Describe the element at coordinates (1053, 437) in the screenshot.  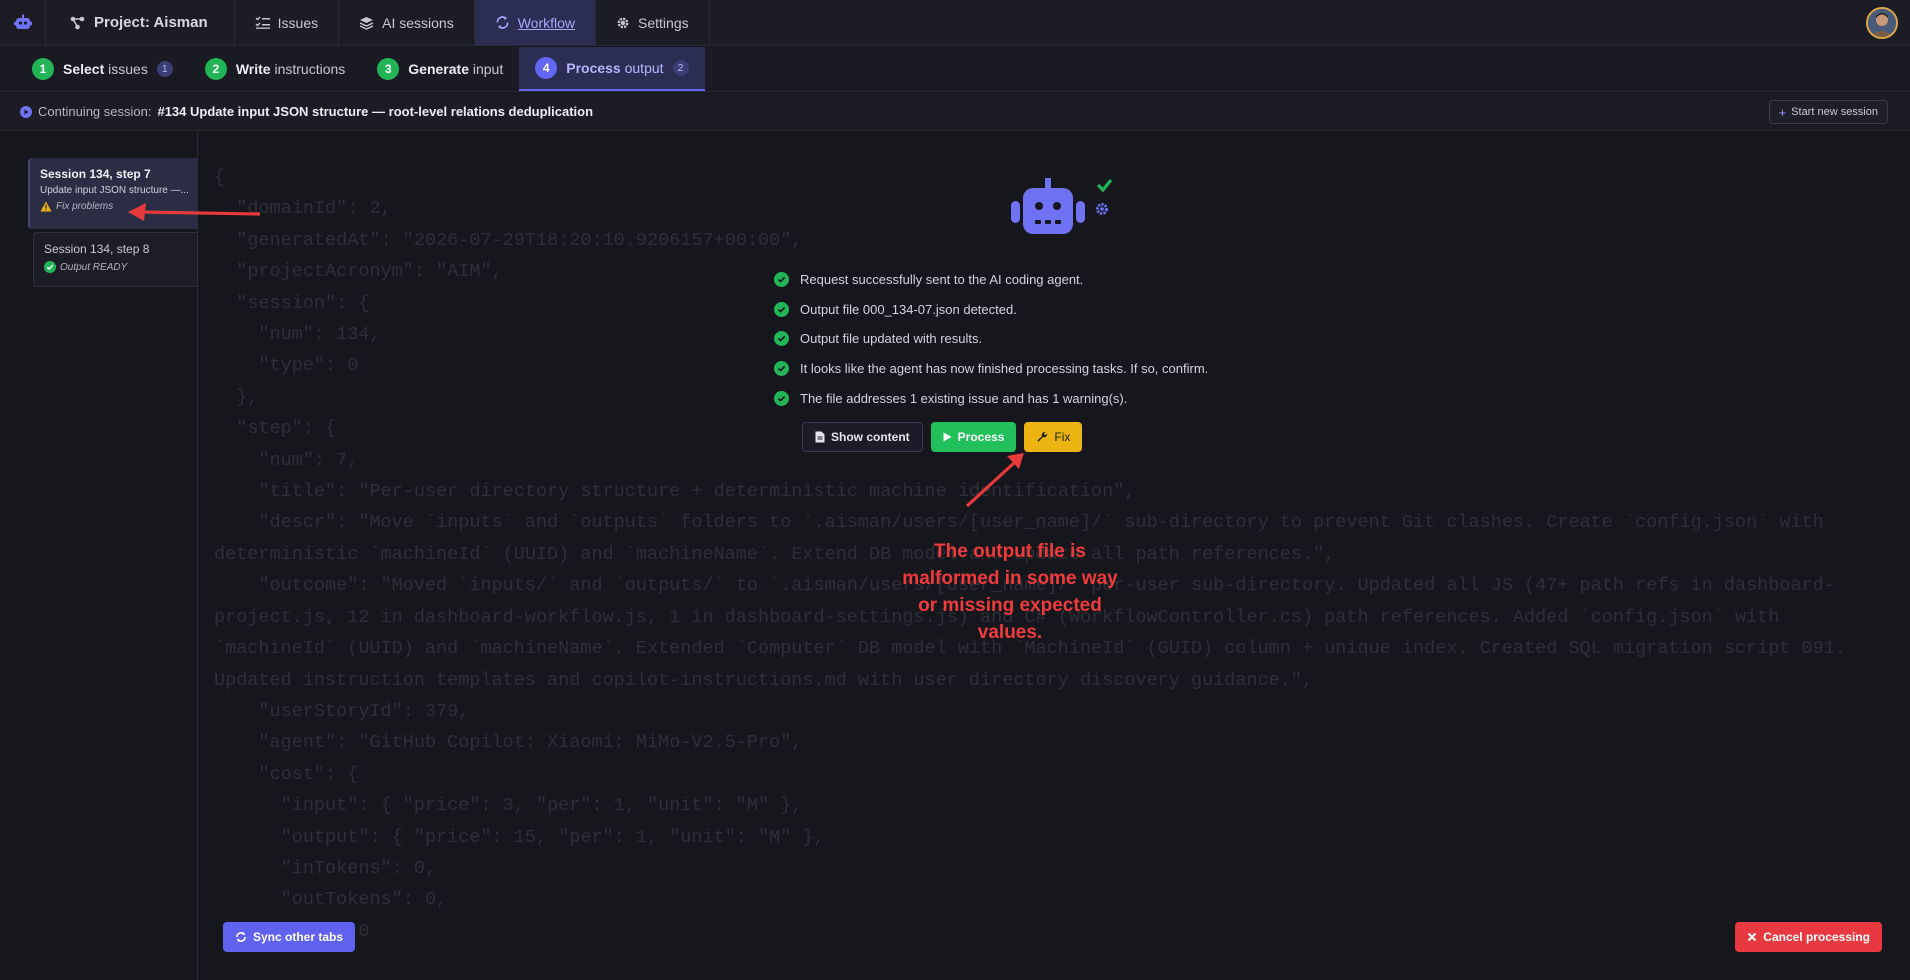
I see `fix-button: Fix` at that location.